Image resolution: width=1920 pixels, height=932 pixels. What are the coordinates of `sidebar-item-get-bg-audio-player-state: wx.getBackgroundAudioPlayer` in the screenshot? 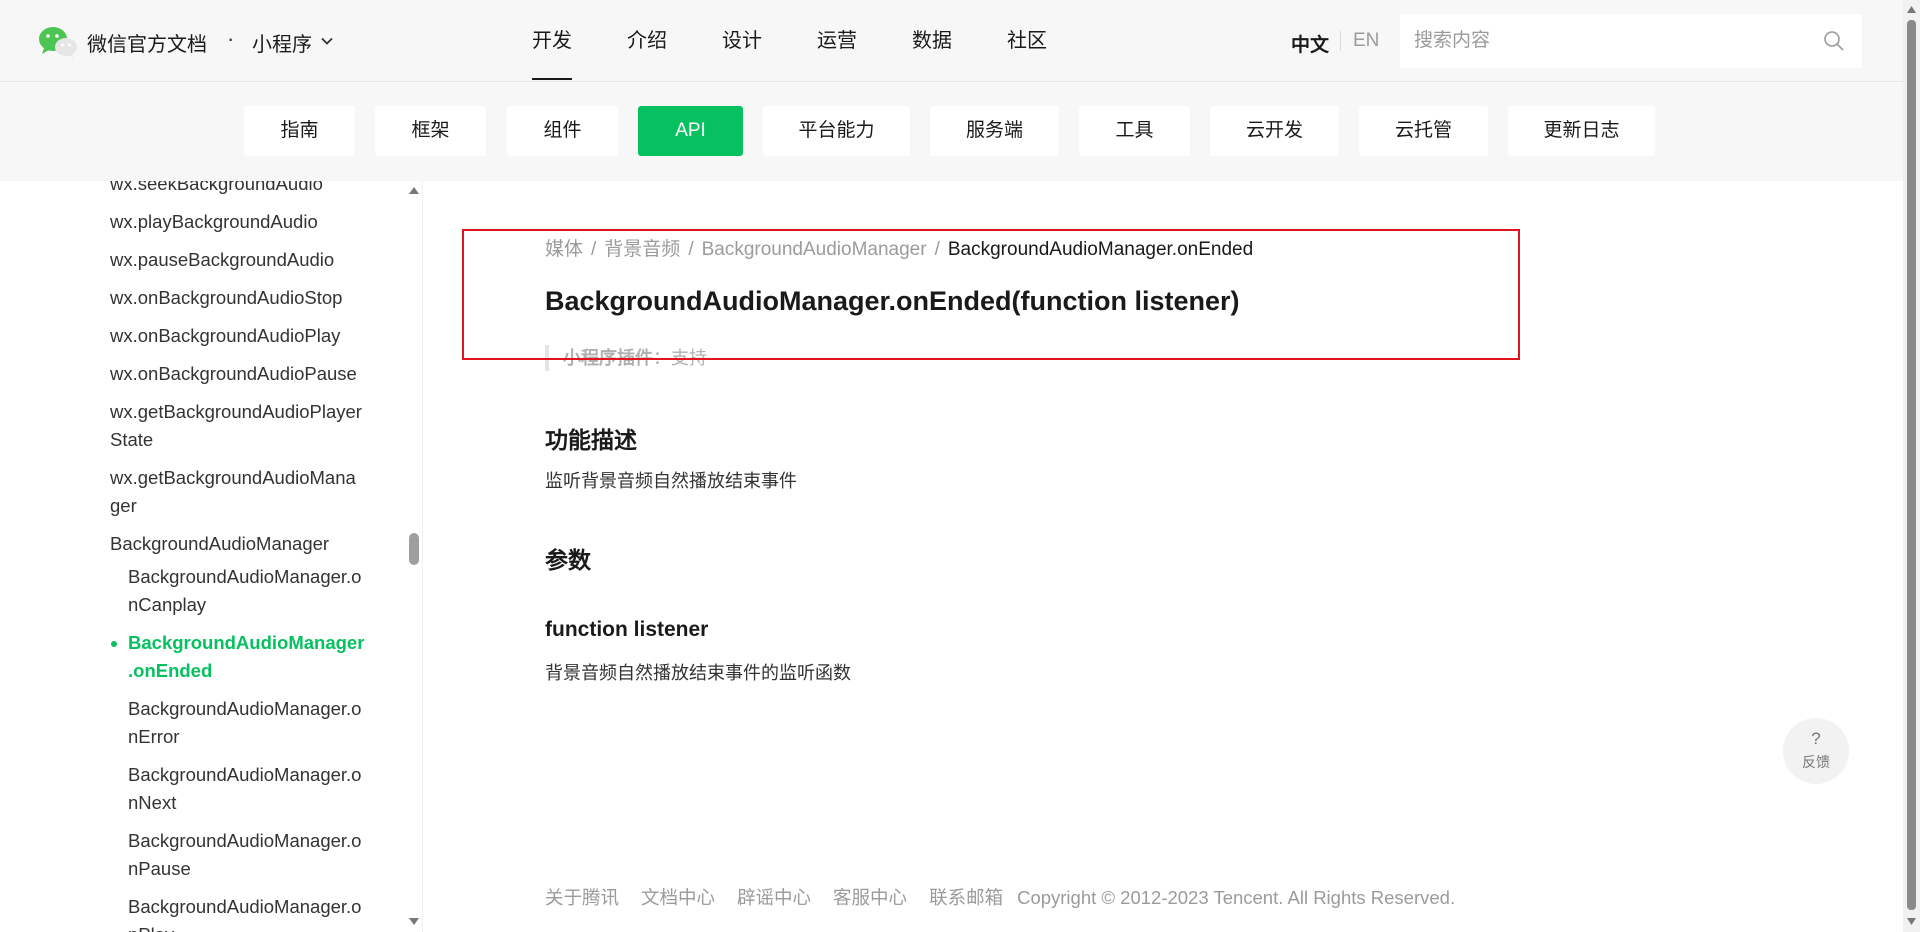 It's located at (236, 412).